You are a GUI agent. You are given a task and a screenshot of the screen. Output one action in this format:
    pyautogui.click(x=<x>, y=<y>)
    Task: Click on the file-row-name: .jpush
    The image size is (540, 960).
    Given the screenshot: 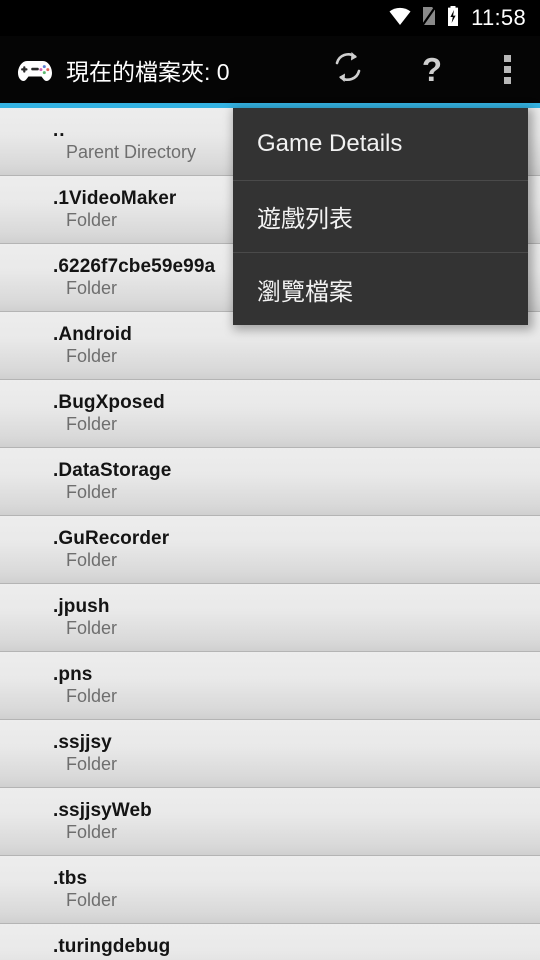 What is the action you would take?
    pyautogui.click(x=81, y=607)
    